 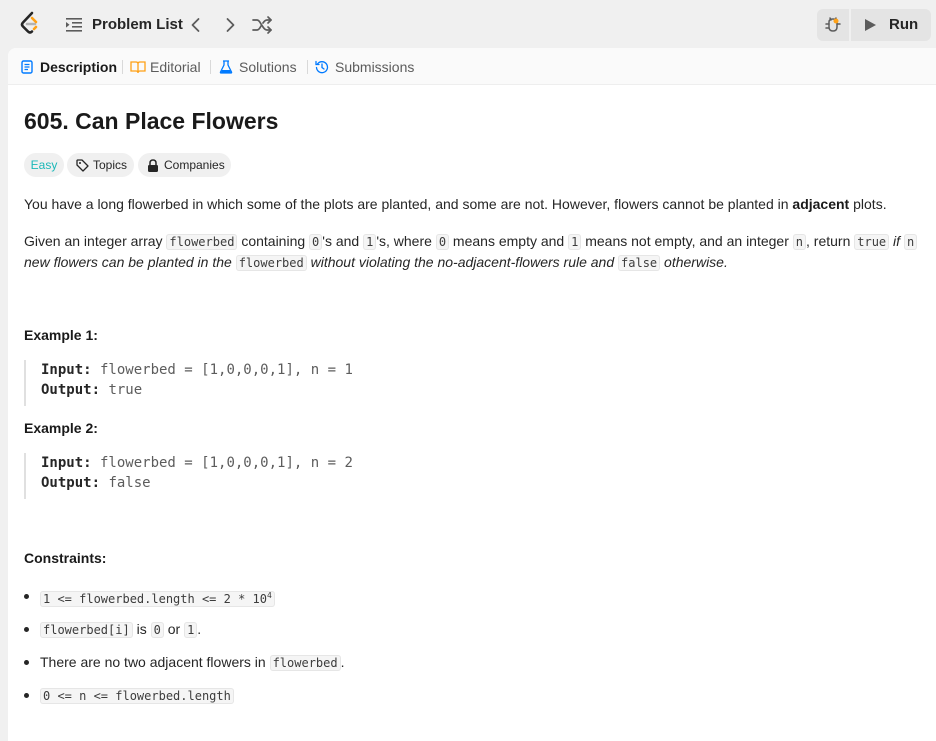 What do you see at coordinates (86, 630) in the screenshot?
I see `inline-code: flowerbed[i]` at bounding box center [86, 630].